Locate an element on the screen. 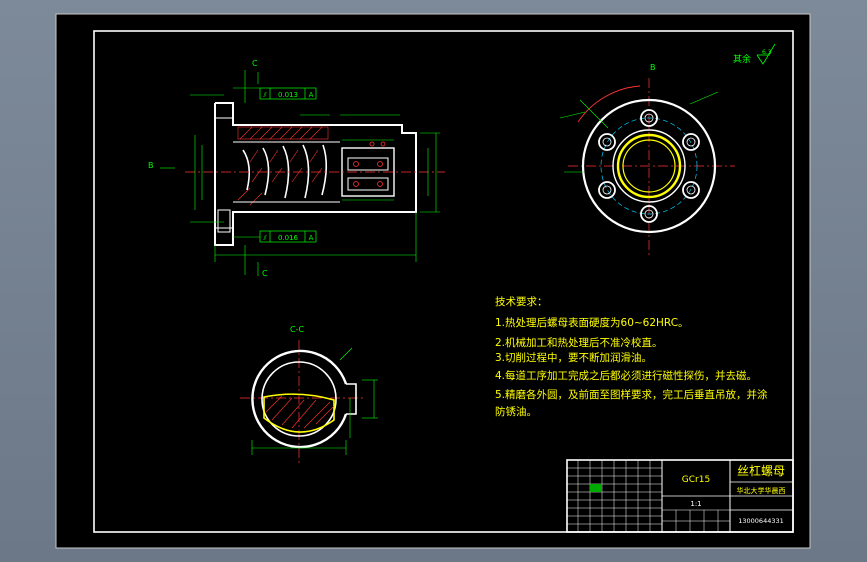  tolerance-datum-top: A is located at coordinates (311, 95).